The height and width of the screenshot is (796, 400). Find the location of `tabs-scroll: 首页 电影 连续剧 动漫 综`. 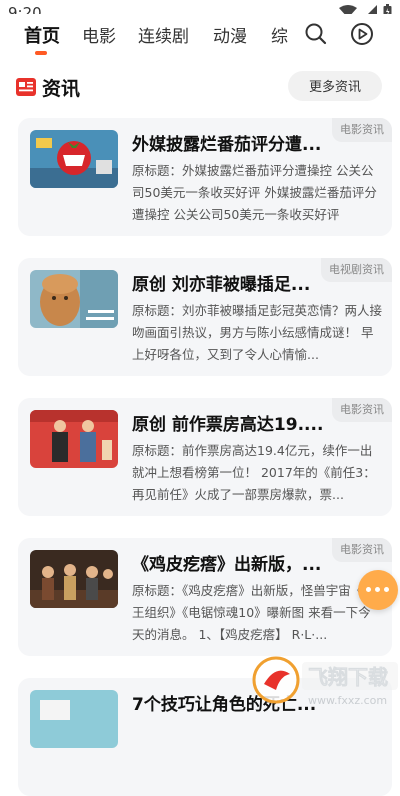

tabs-scroll: 首页 电影 连续剧 动漫 综 is located at coordinates (145, 34).